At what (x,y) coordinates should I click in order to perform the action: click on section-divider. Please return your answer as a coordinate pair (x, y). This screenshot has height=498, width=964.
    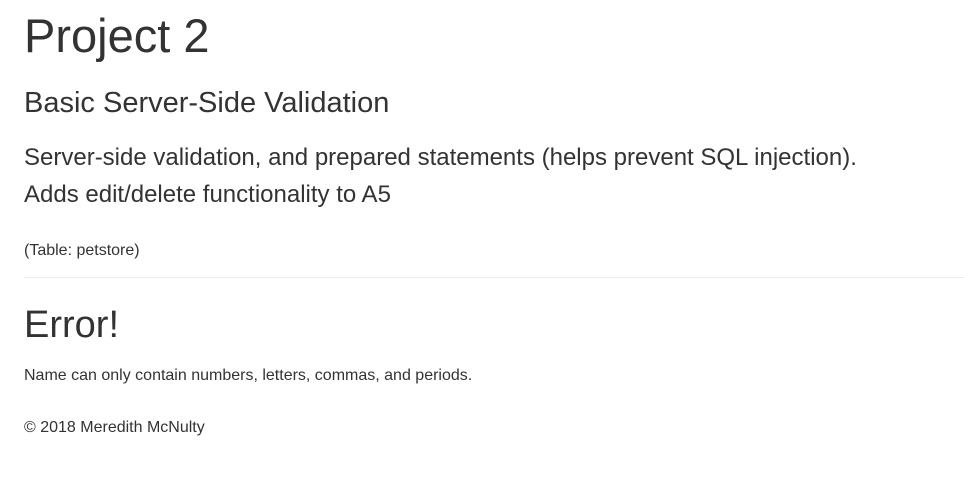
    Looking at the image, I should click on (494, 277).